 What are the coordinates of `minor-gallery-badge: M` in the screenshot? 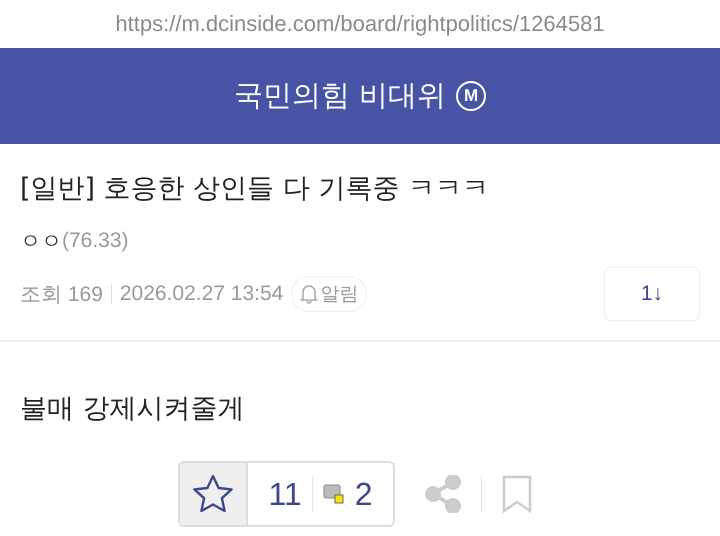 It's located at (471, 96).